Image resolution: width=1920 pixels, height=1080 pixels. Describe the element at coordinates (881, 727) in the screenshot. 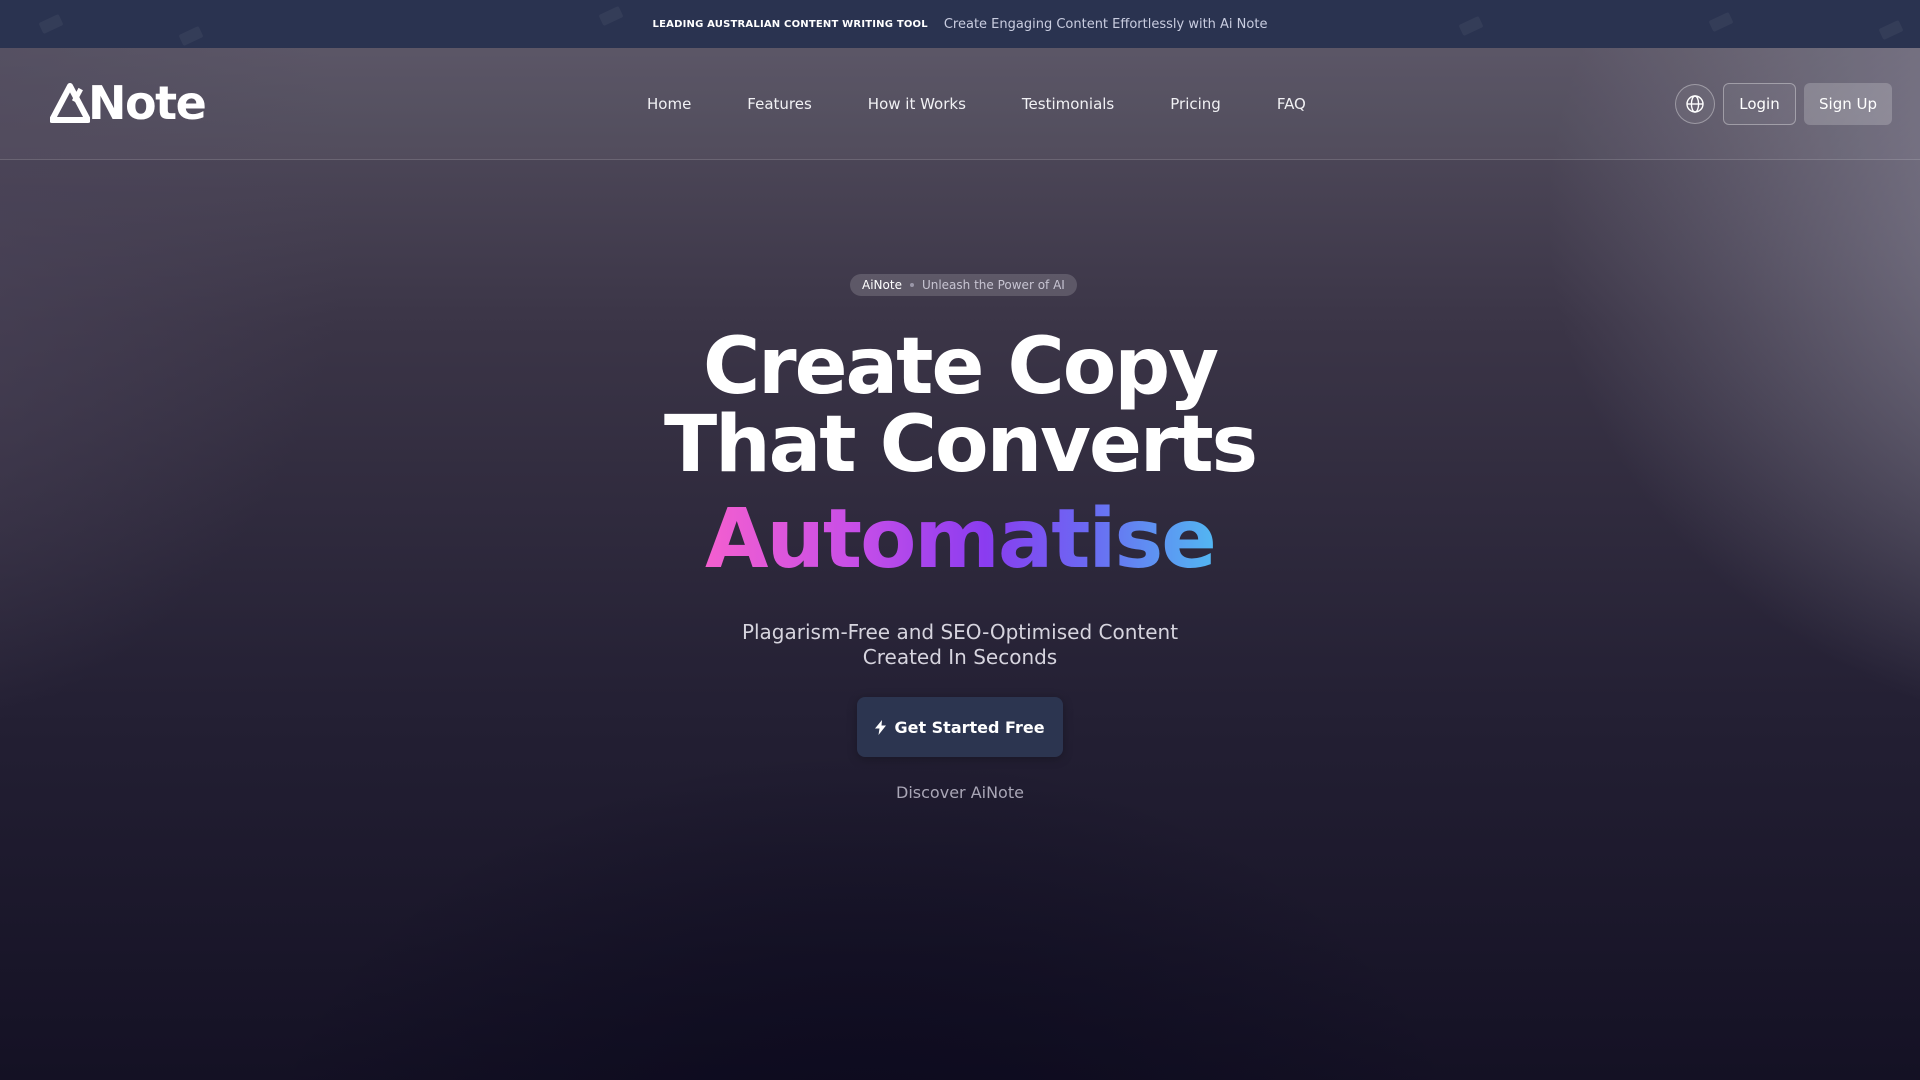

I see `lightning-icon` at that location.